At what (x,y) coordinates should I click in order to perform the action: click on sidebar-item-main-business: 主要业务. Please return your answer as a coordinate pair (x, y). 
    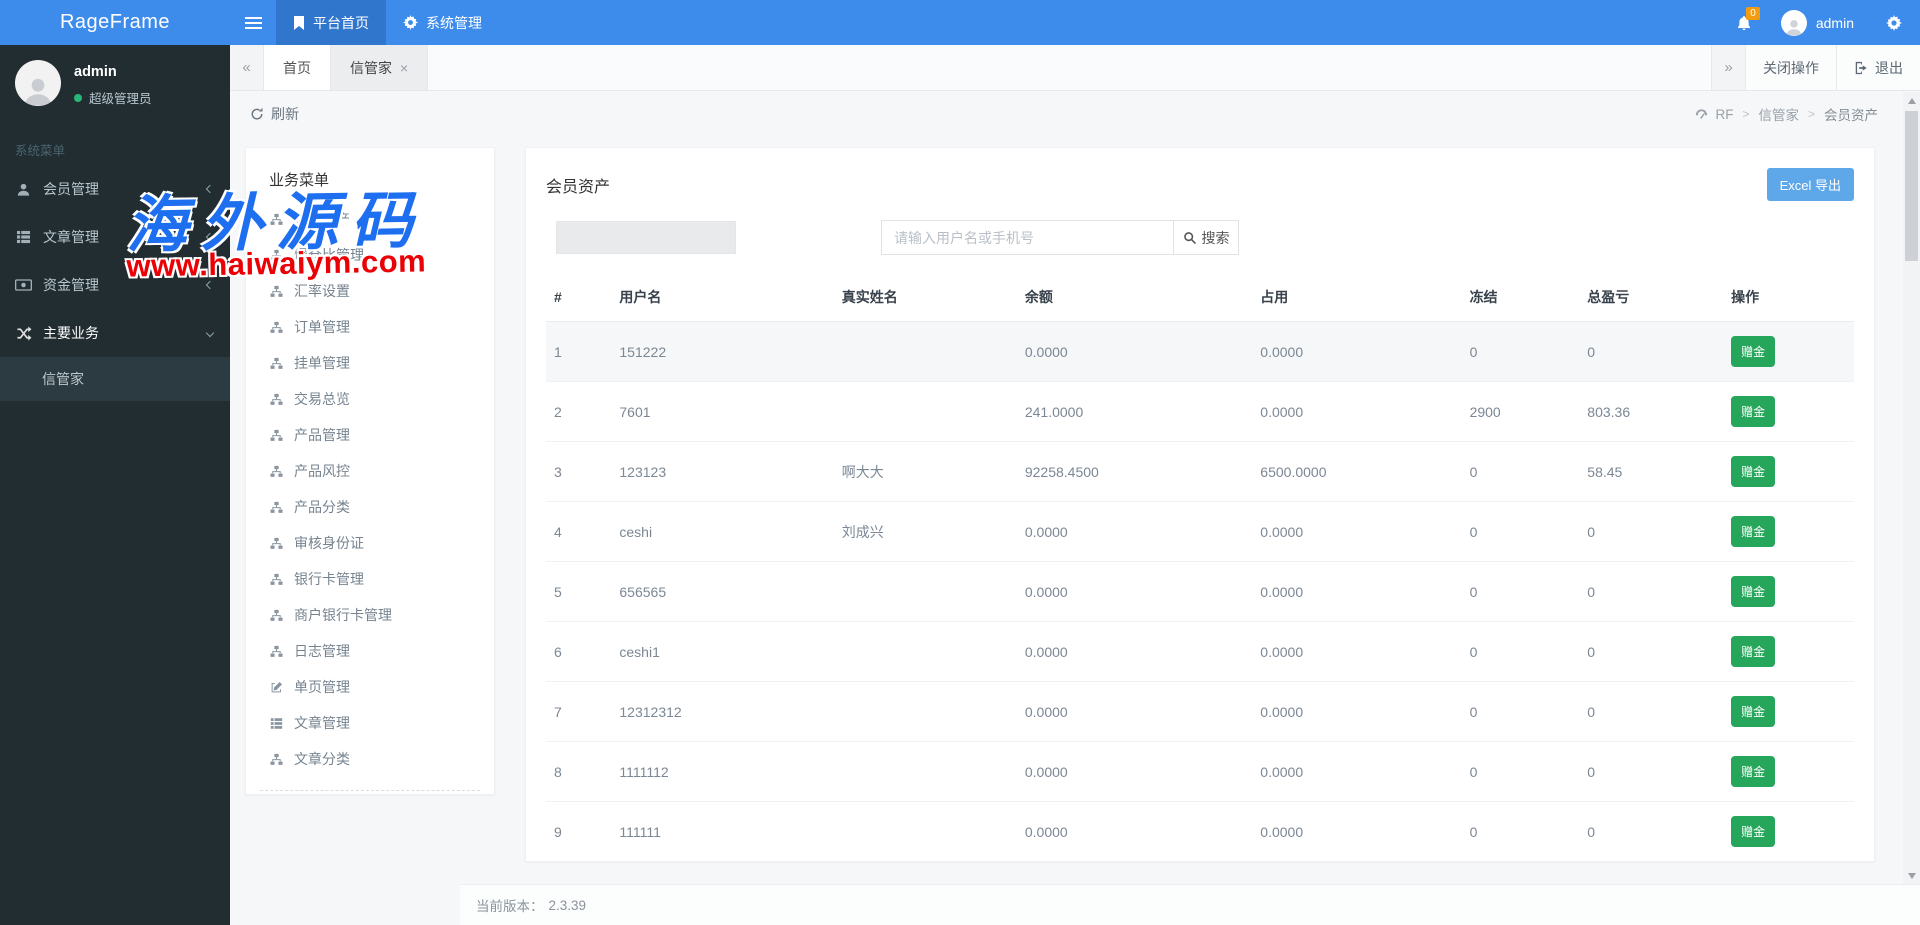
    Looking at the image, I should click on (115, 333).